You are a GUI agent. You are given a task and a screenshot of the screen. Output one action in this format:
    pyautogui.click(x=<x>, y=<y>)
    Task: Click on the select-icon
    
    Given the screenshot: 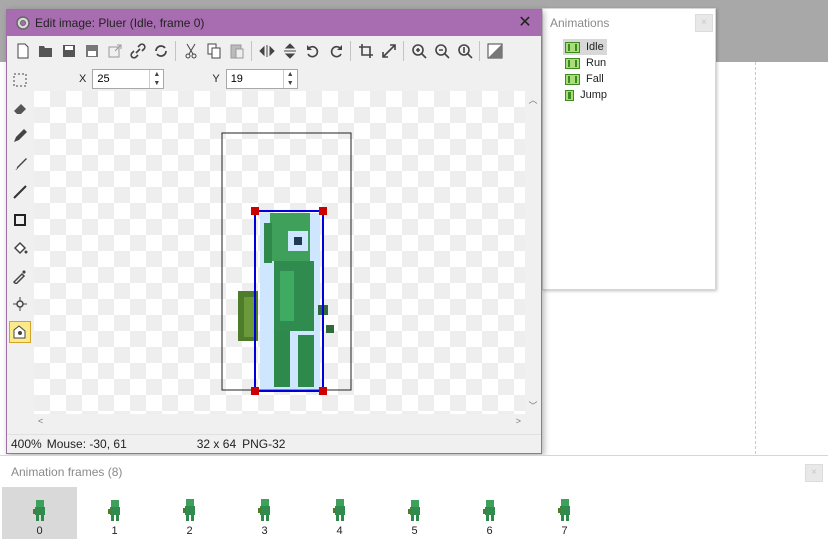 What is the action you would take?
    pyautogui.click(x=20, y=80)
    